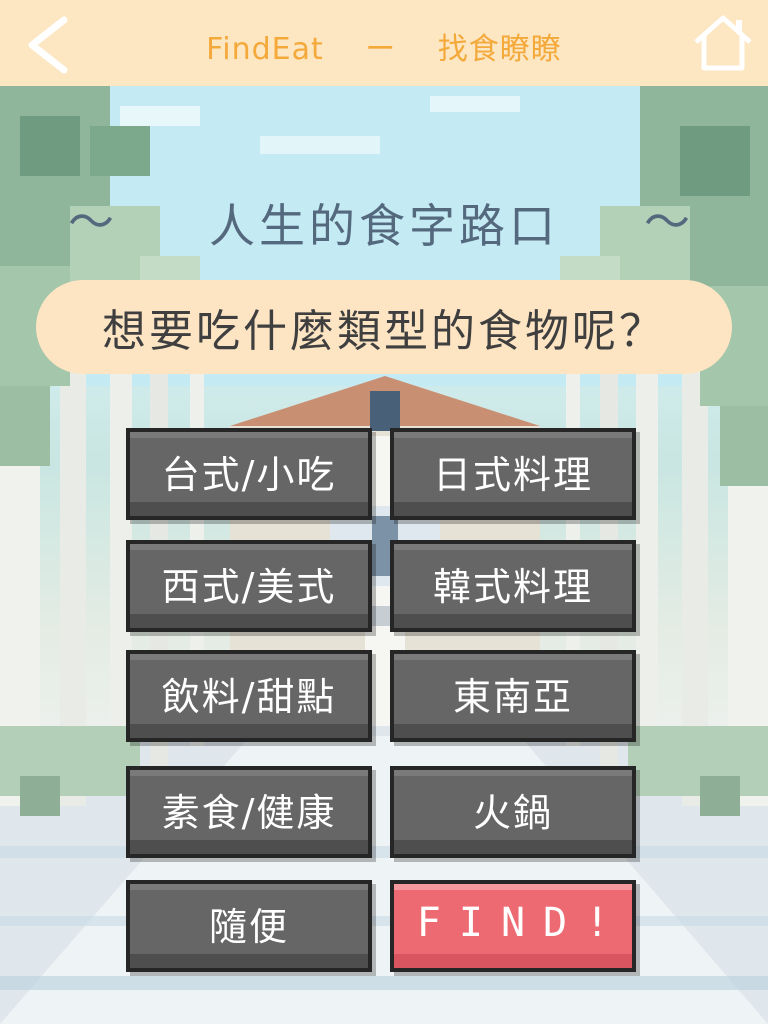  I want to click on tilde-right: ～, so click(667, 222).